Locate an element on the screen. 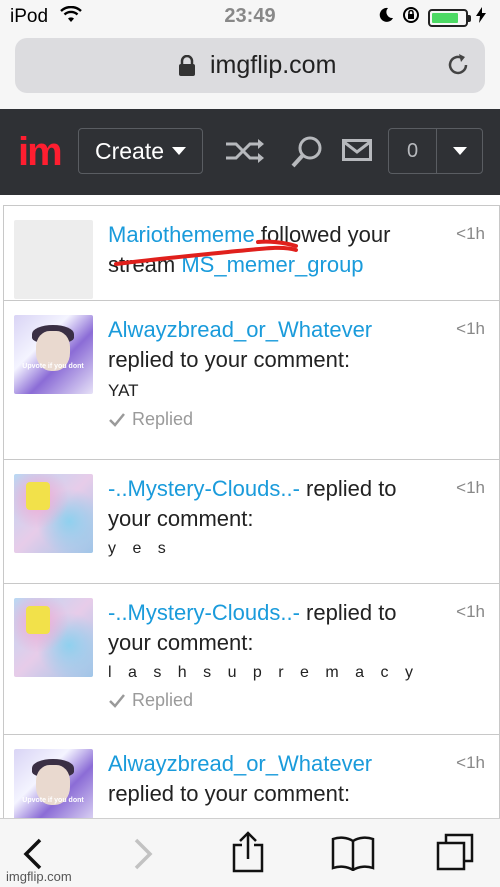  search-icon is located at coordinates (307, 154).